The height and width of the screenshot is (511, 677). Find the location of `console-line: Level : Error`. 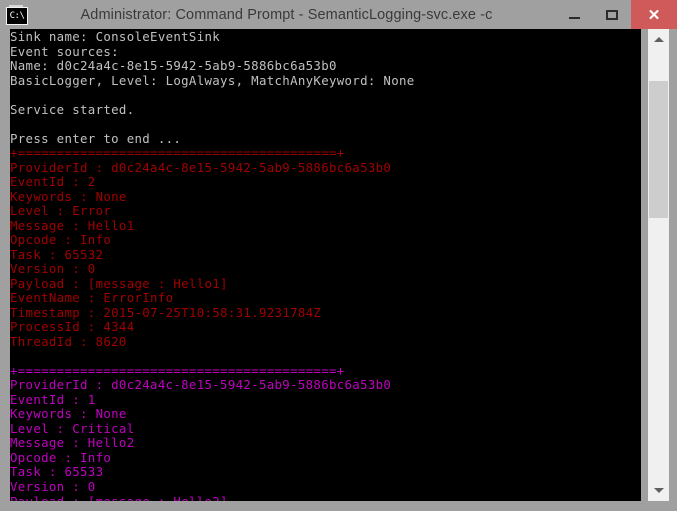

console-line: Level : Error is located at coordinates (61, 211).